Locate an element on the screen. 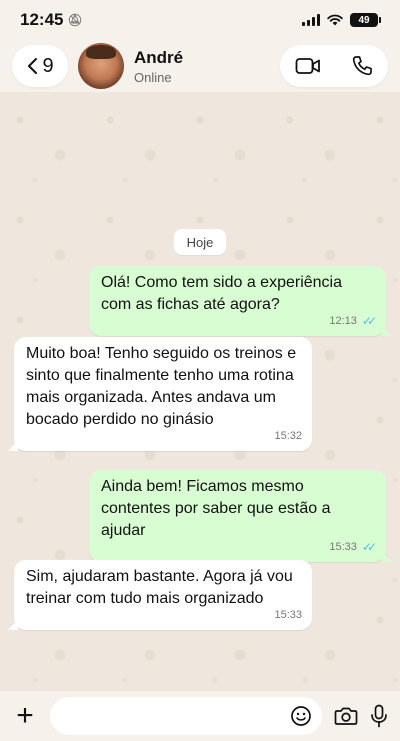 This screenshot has height=741, width=400. back-chevron-icon is located at coordinates (33, 66).